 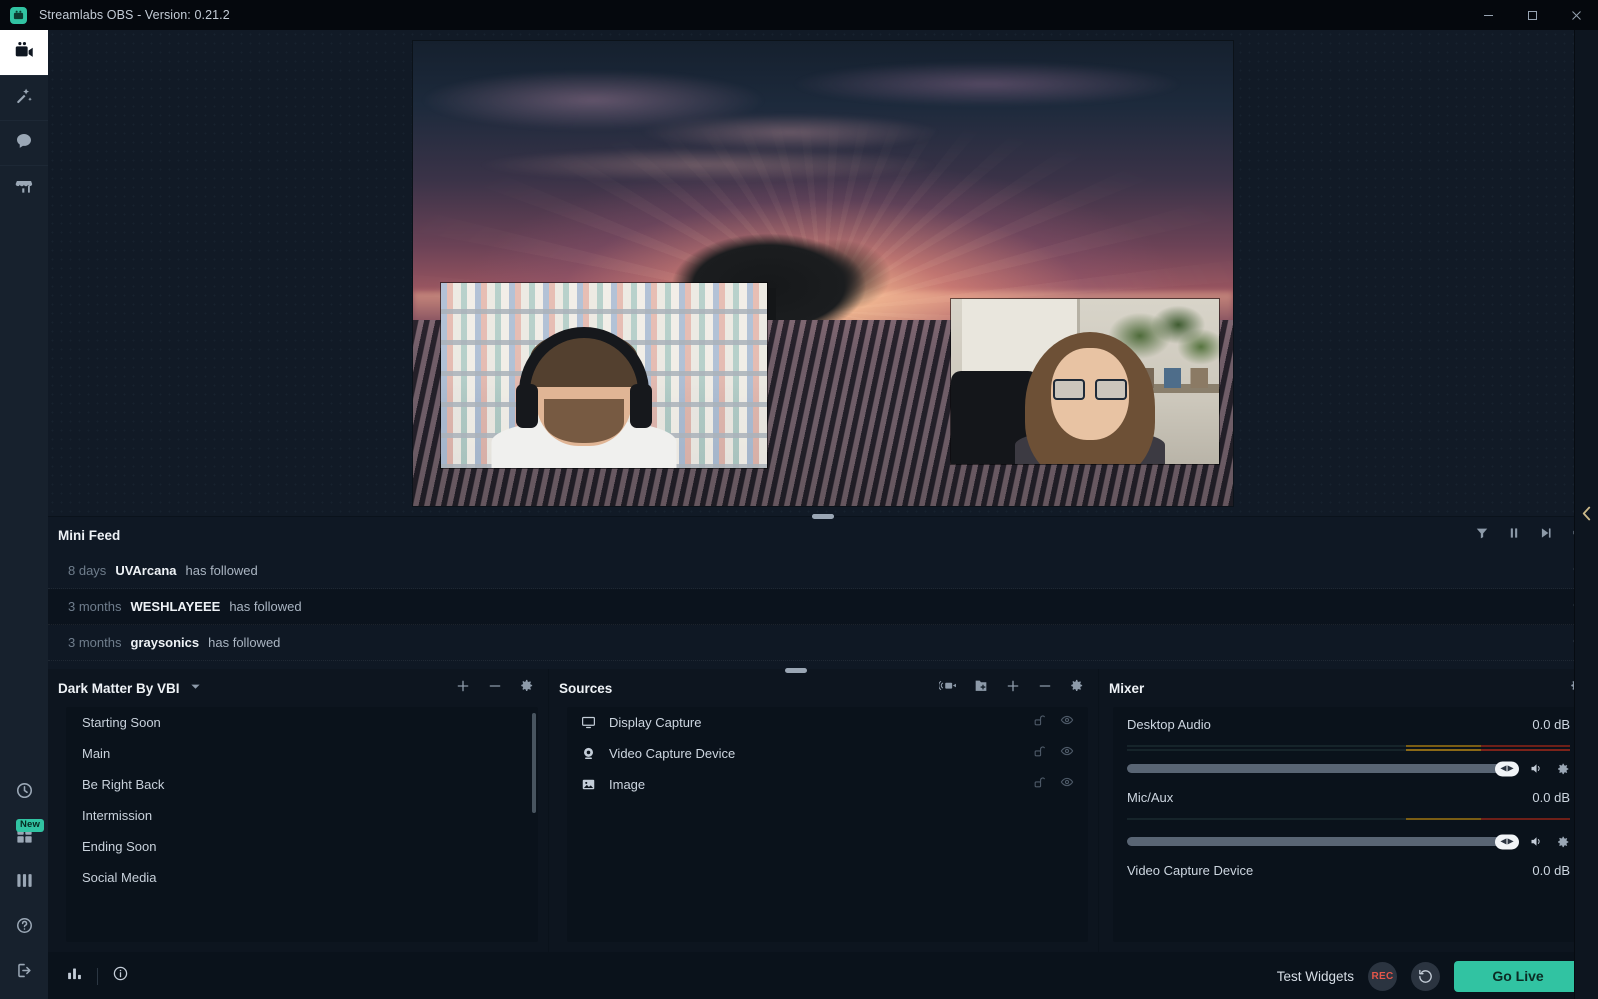 I want to click on chevron-left-icon, so click(x=1586, y=515).